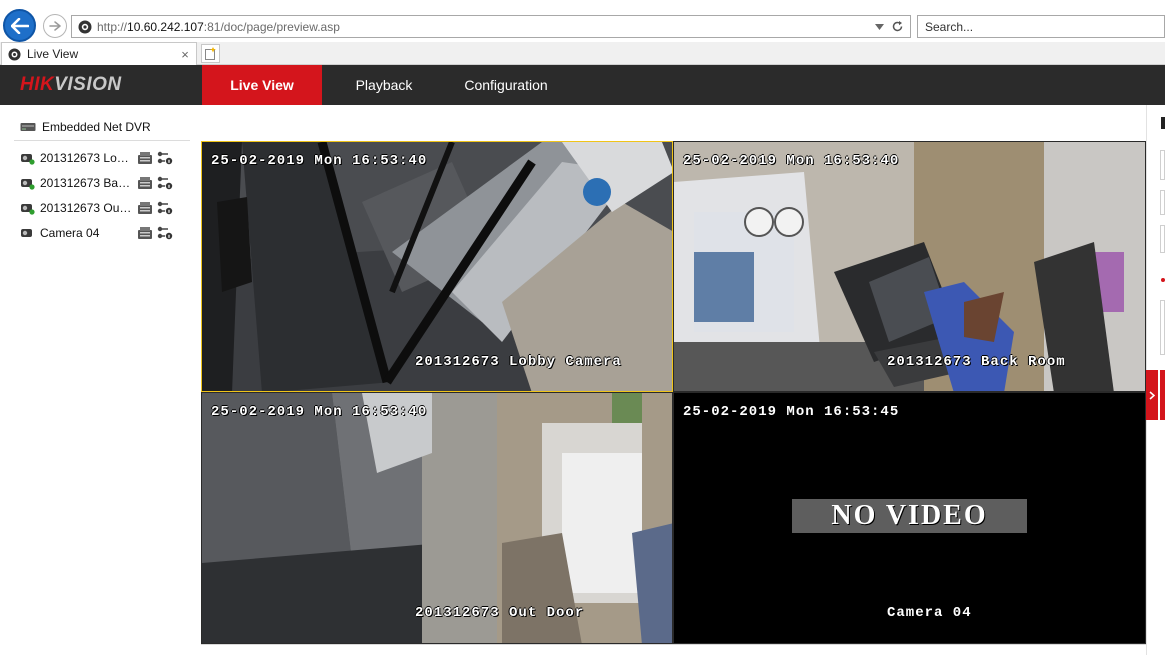 This screenshot has width=1165, height=655. What do you see at coordinates (384, 85) in the screenshot?
I see `tab-playback: Playback` at bounding box center [384, 85].